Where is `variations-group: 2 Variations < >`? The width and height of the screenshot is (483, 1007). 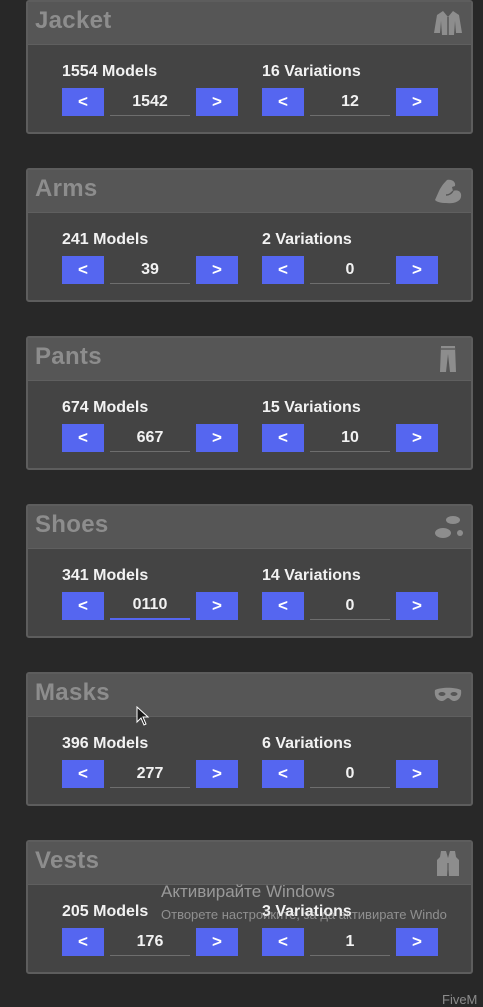 variations-group: 2 Variations < > is located at coordinates (350, 257).